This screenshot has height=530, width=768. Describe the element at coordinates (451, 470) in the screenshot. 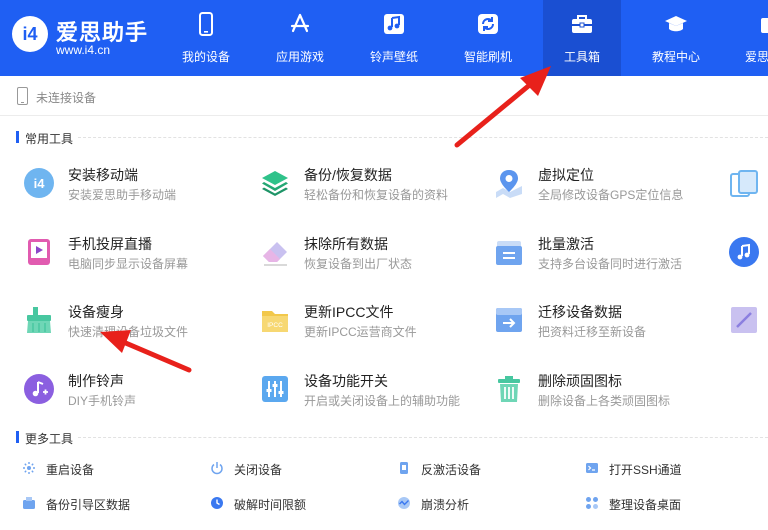

I see `more-tool-label: 反激活设备` at that location.